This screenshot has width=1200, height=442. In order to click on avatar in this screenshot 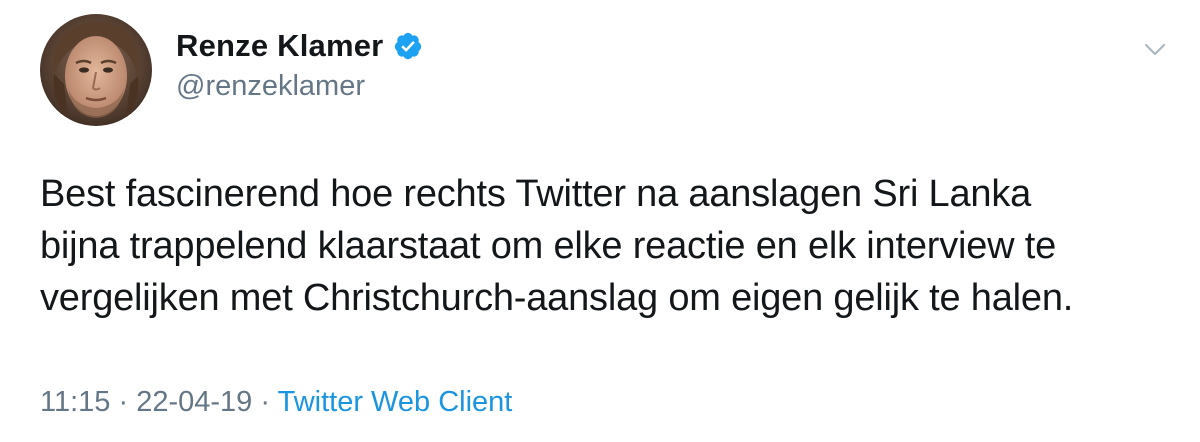, I will do `click(96, 70)`.